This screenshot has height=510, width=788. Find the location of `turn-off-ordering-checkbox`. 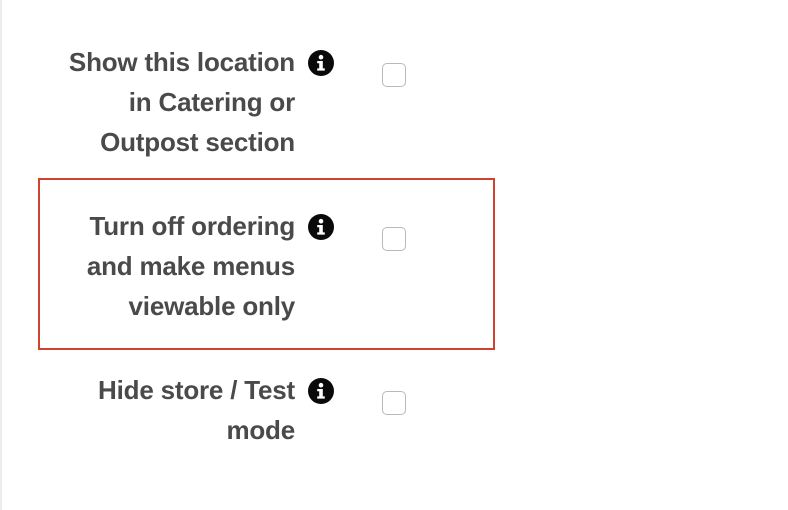

turn-off-ordering-checkbox is located at coordinates (394, 239).